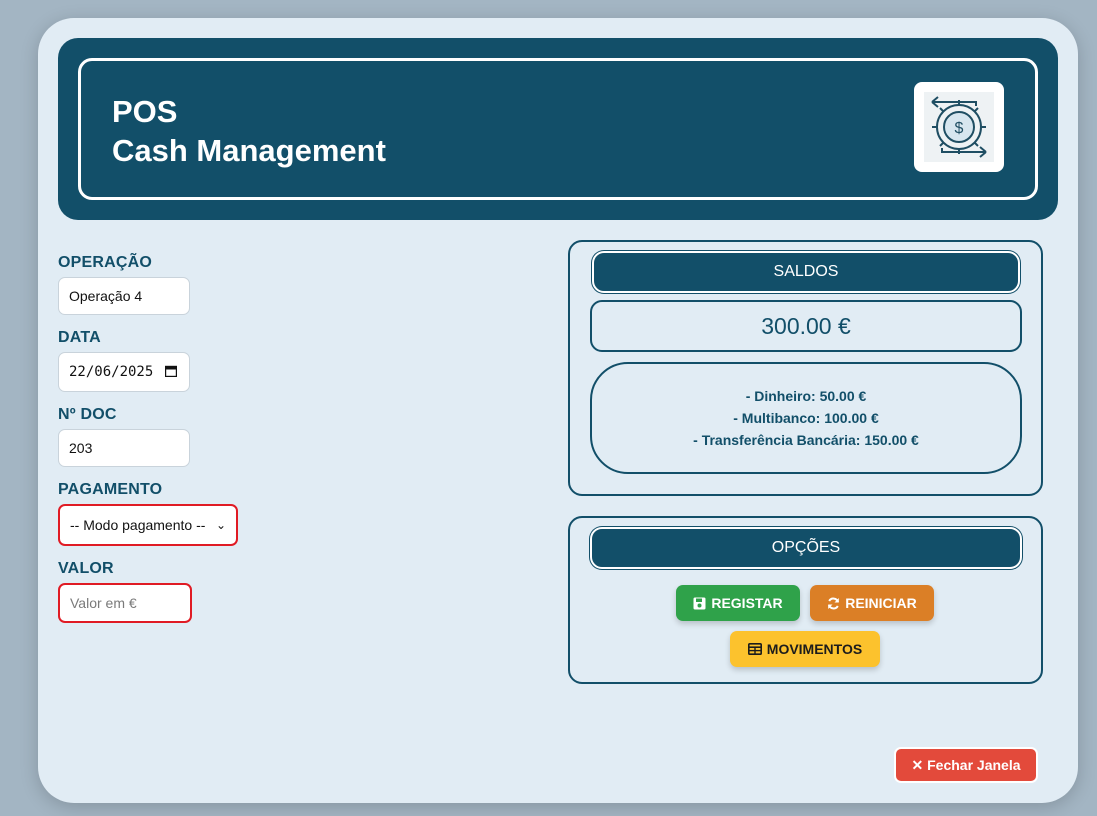  Describe the element at coordinates (747, 603) in the screenshot. I see `registar-label: REGISTAR` at that location.